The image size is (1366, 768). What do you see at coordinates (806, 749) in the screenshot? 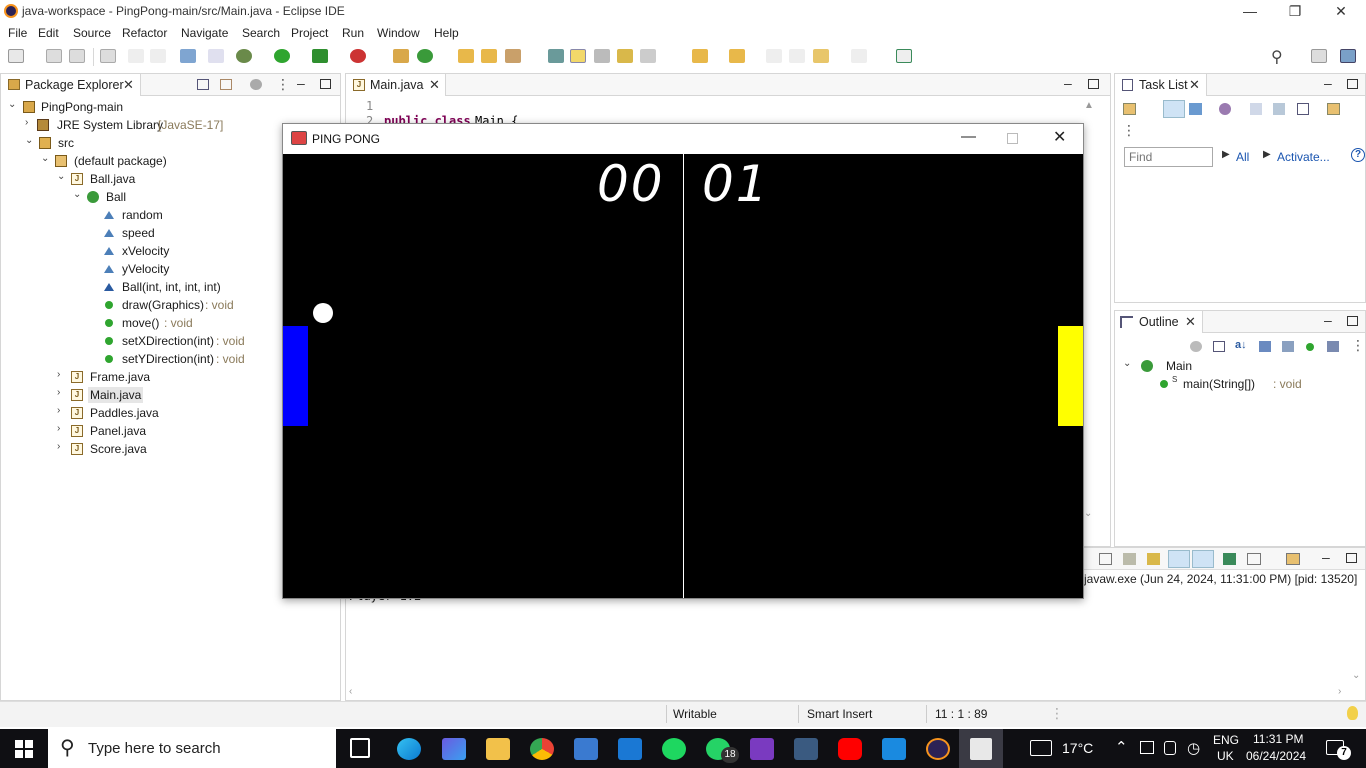
I see `mysql-workbench-icon` at bounding box center [806, 749].